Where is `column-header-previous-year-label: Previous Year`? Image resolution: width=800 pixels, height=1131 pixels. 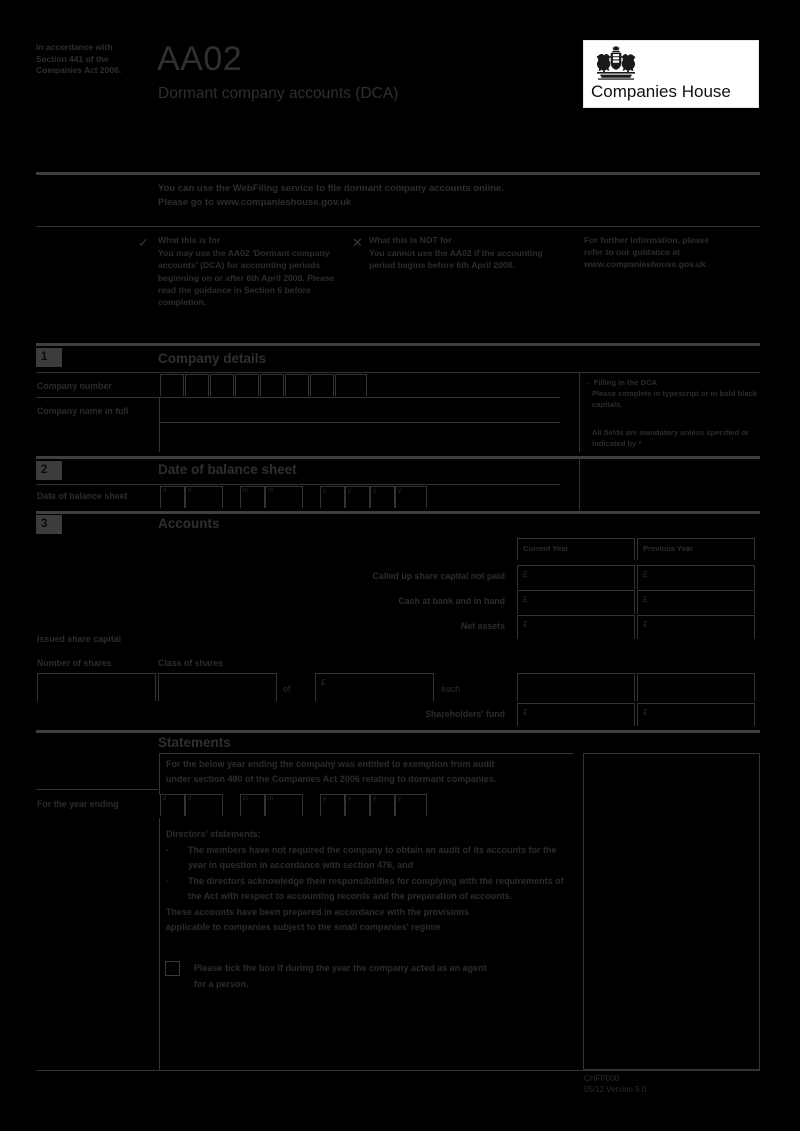
column-header-previous-year-label: Previous Year is located at coordinates (668, 548).